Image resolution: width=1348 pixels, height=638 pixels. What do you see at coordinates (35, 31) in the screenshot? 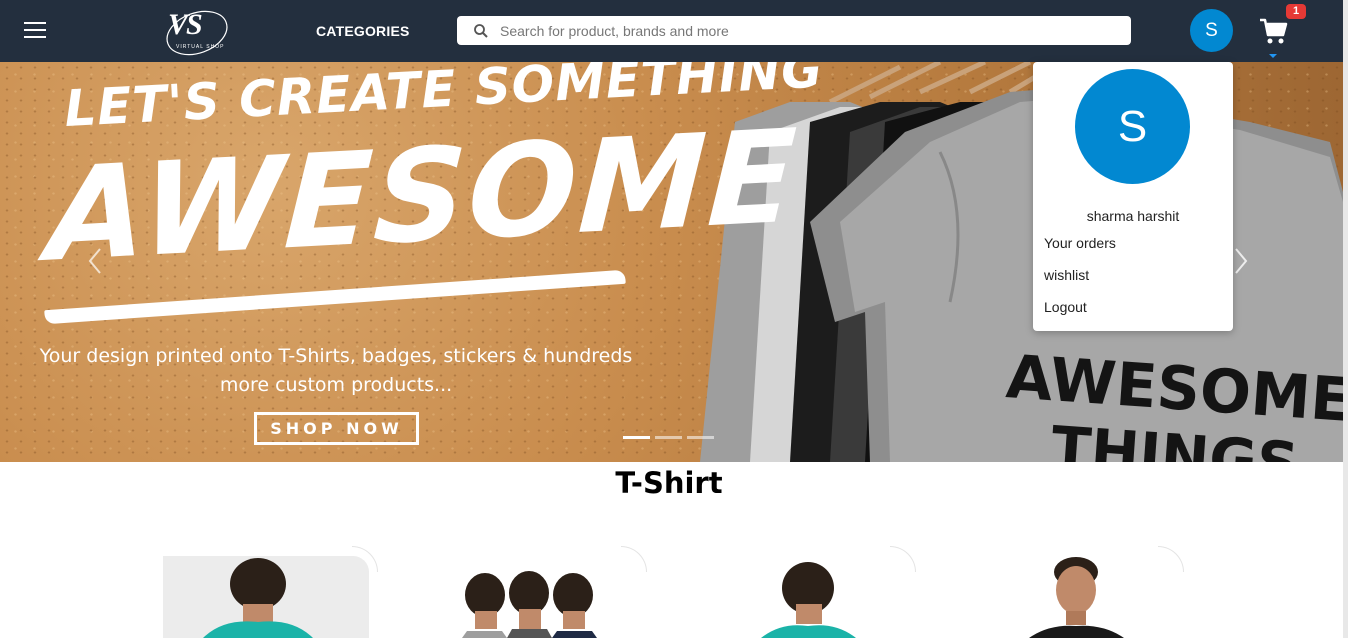
I see `menu-icon` at bounding box center [35, 31].